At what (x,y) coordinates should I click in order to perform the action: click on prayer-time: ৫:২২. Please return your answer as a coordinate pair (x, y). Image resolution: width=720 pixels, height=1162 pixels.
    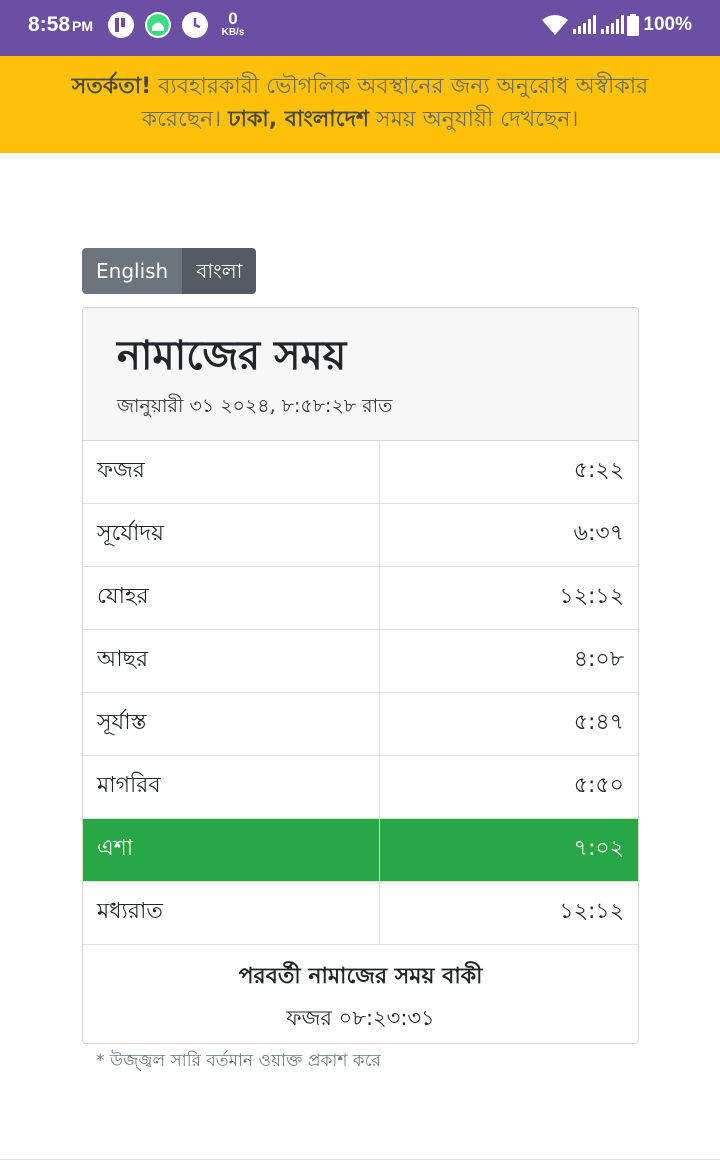
    Looking at the image, I should click on (598, 470).